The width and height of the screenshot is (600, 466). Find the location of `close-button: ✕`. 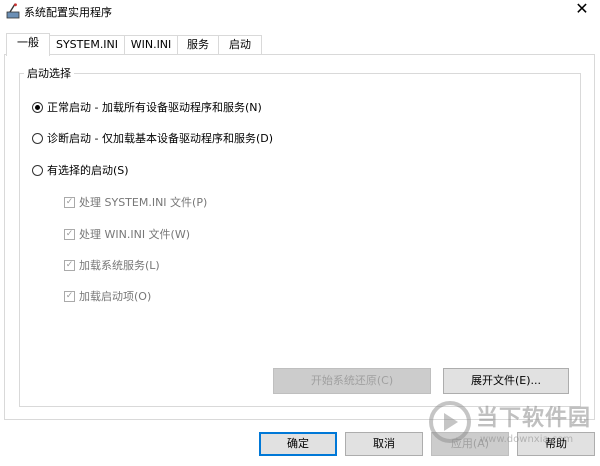

close-button: ✕ is located at coordinates (582, 9).